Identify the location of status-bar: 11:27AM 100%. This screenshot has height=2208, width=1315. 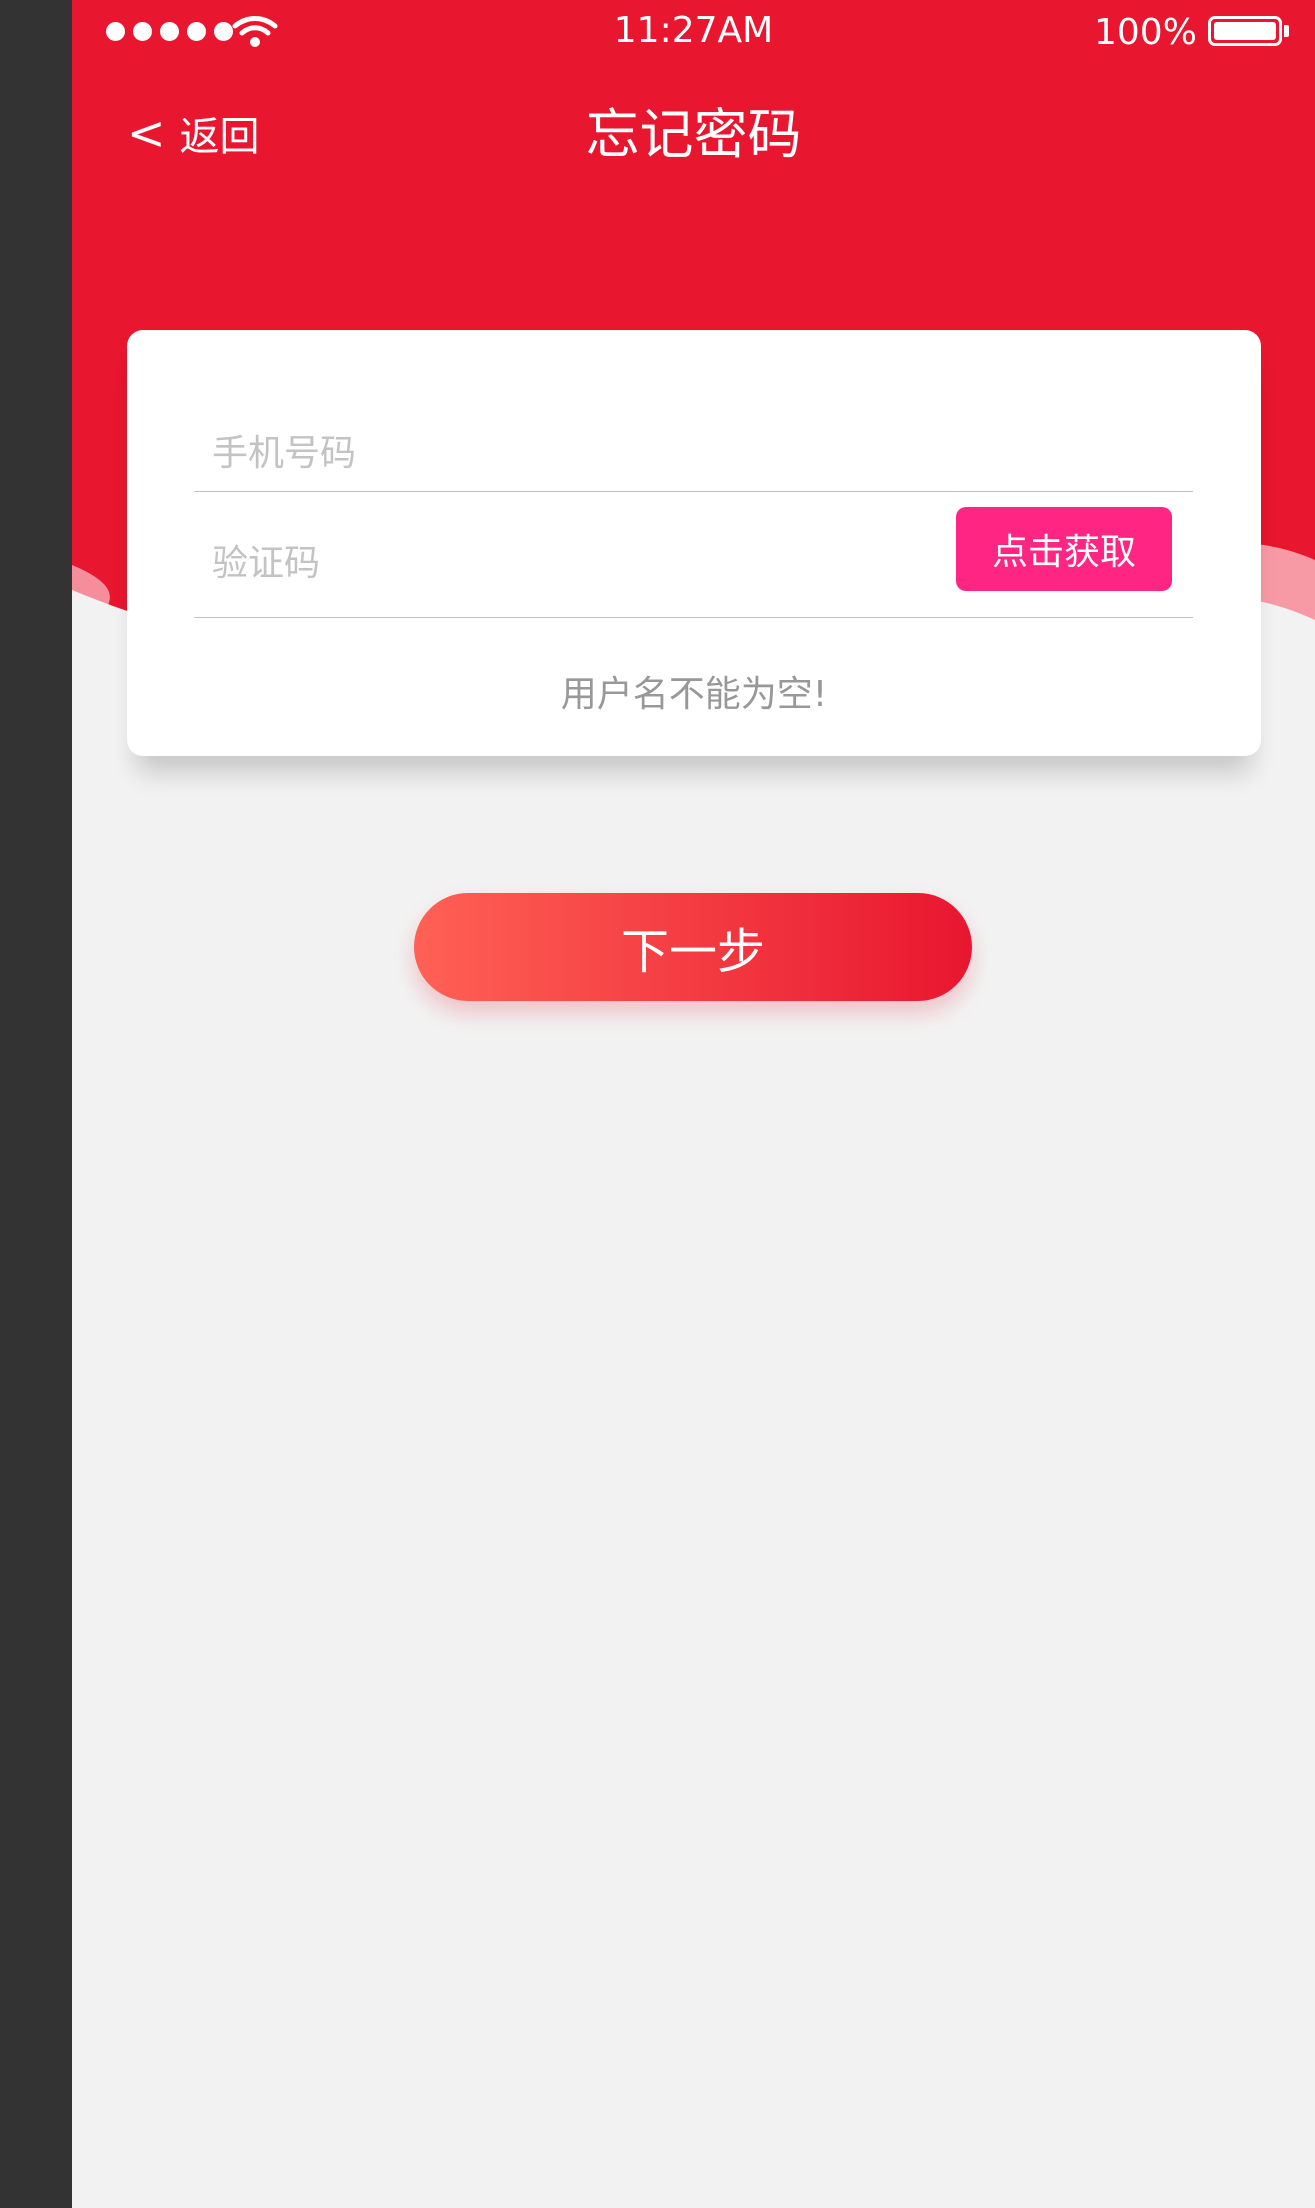
(693, 33).